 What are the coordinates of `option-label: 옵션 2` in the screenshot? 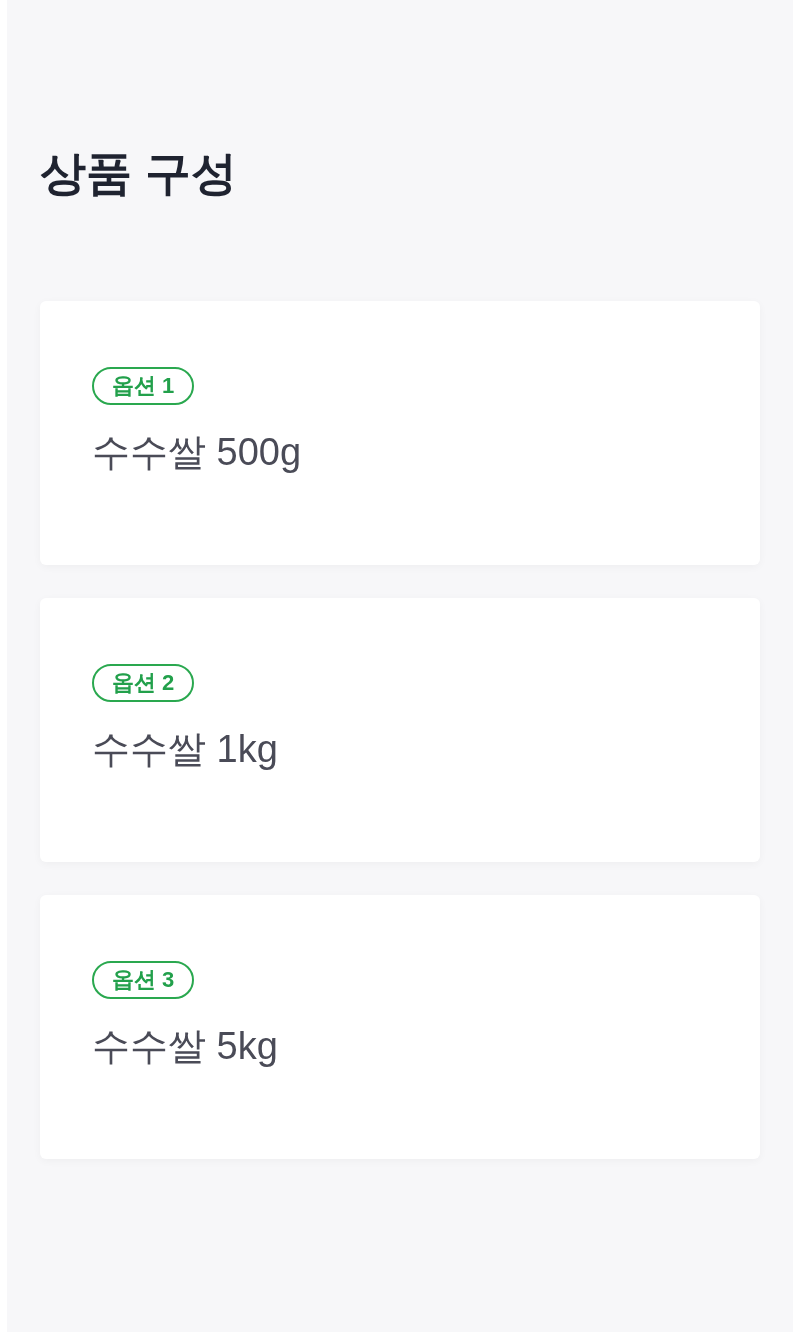 It's located at (143, 683).